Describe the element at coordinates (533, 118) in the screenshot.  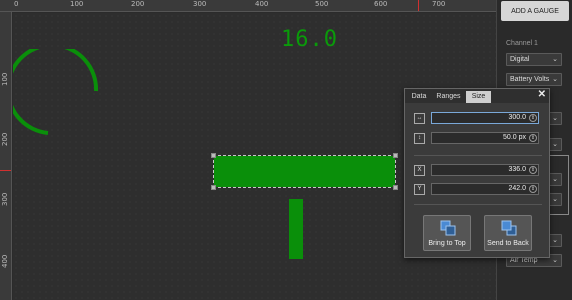
I see `width-stepper: ⇕` at that location.